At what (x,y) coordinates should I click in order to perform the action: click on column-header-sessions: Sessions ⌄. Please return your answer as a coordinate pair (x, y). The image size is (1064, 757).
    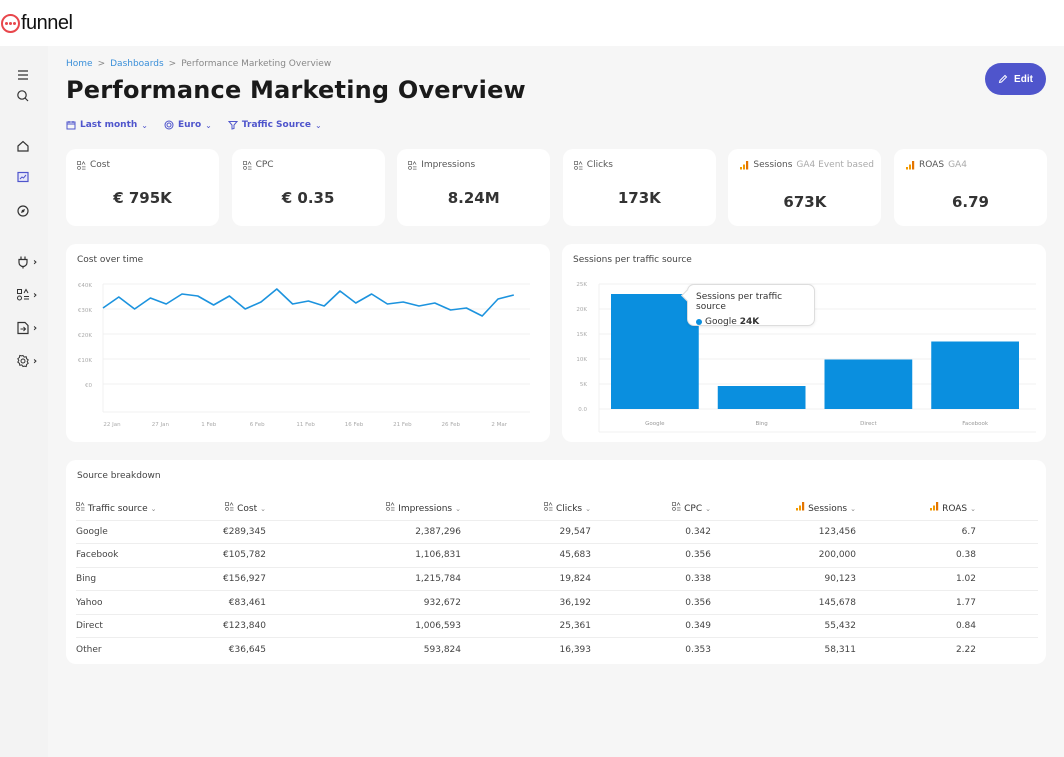
    Looking at the image, I should click on (783, 508).